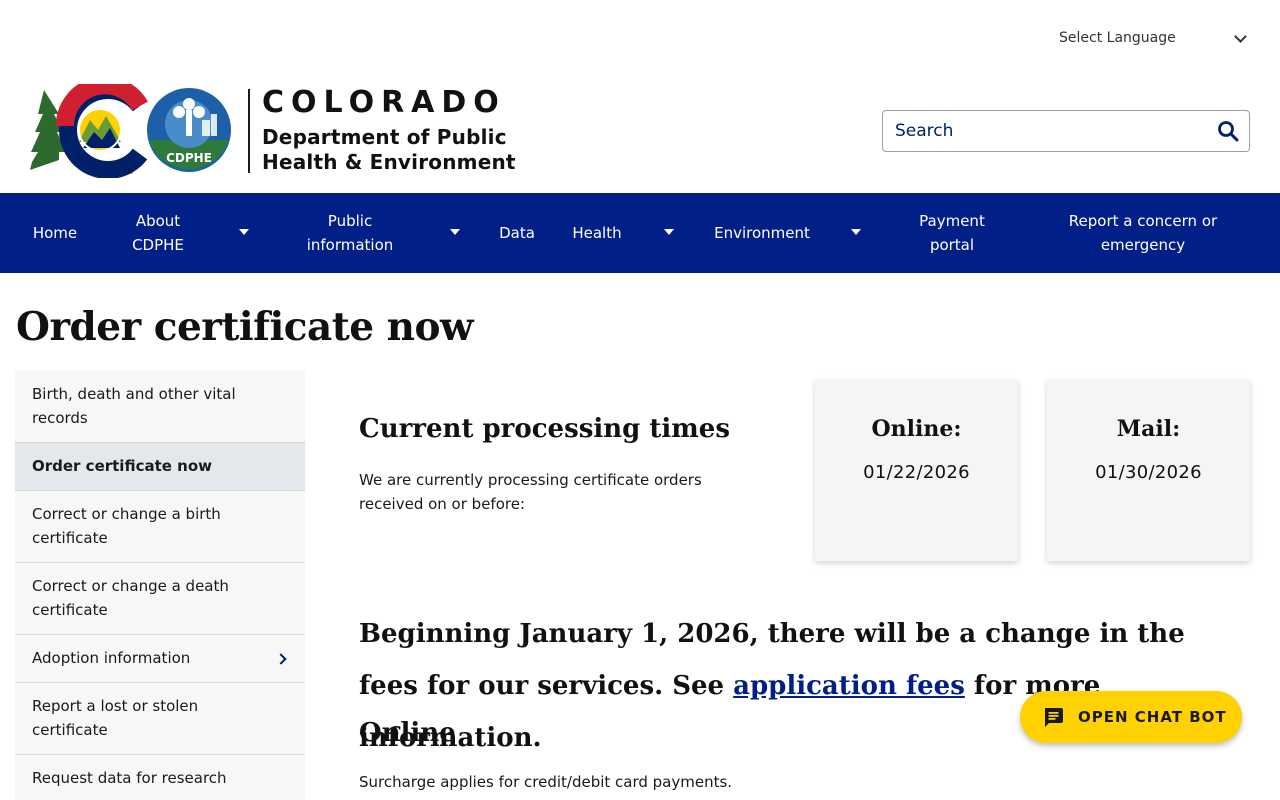 The image size is (1280, 800). Describe the element at coordinates (128, 172) in the screenshot. I see `svg-text: TM` at that location.